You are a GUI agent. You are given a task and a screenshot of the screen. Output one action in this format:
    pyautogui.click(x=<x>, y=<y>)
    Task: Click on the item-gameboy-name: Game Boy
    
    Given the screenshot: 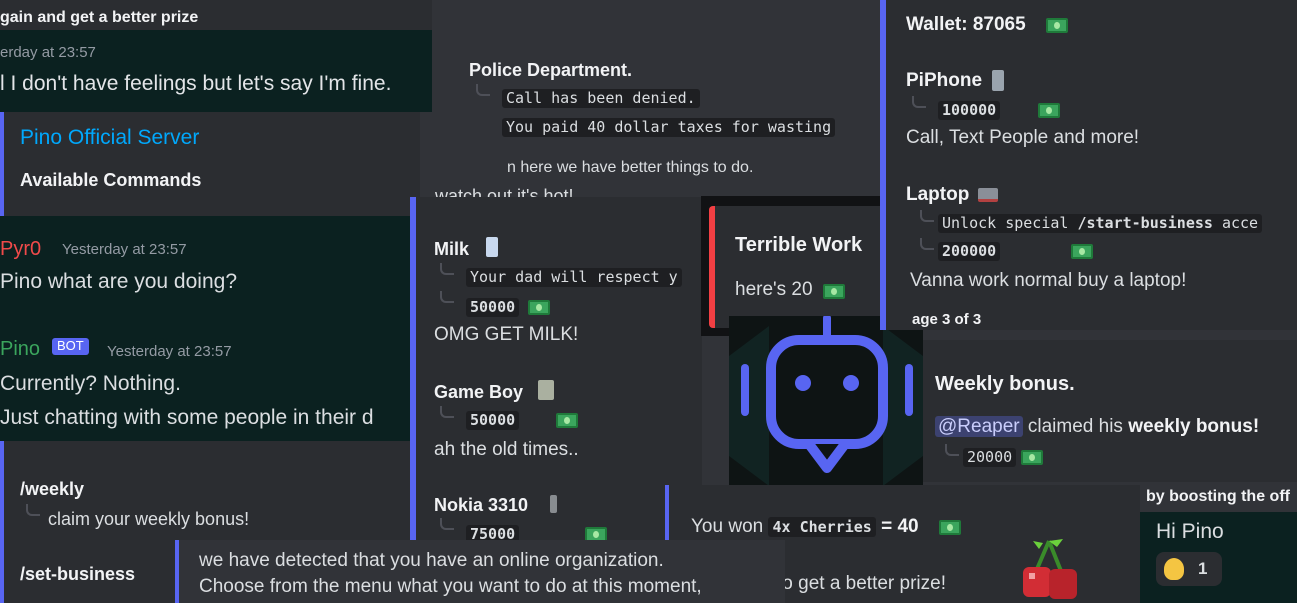 What is the action you would take?
    pyautogui.click(x=479, y=392)
    